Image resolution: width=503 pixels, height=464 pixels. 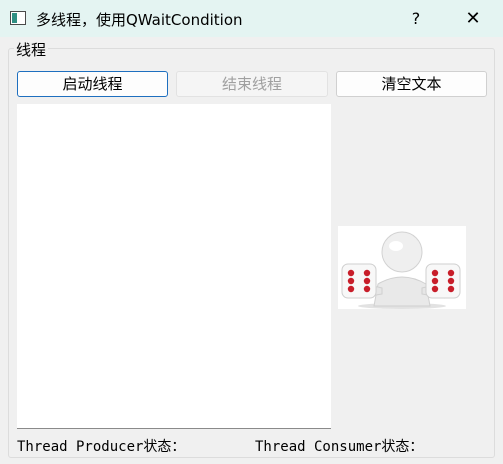 I want to click on dice-figure-image, so click(x=402, y=267).